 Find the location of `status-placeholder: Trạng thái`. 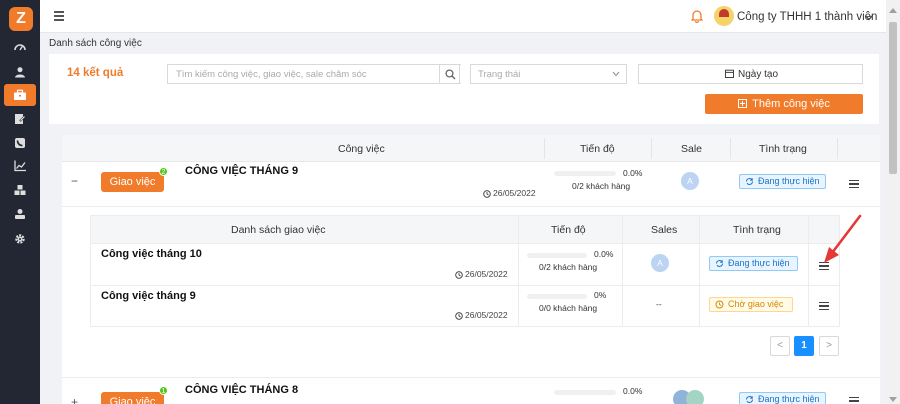

status-placeholder: Trạng thái is located at coordinates (499, 74).